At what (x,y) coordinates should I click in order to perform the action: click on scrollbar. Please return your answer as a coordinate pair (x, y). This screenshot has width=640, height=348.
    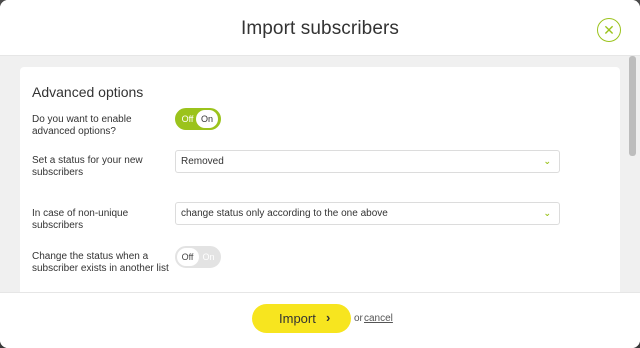
    Looking at the image, I should click on (632, 106).